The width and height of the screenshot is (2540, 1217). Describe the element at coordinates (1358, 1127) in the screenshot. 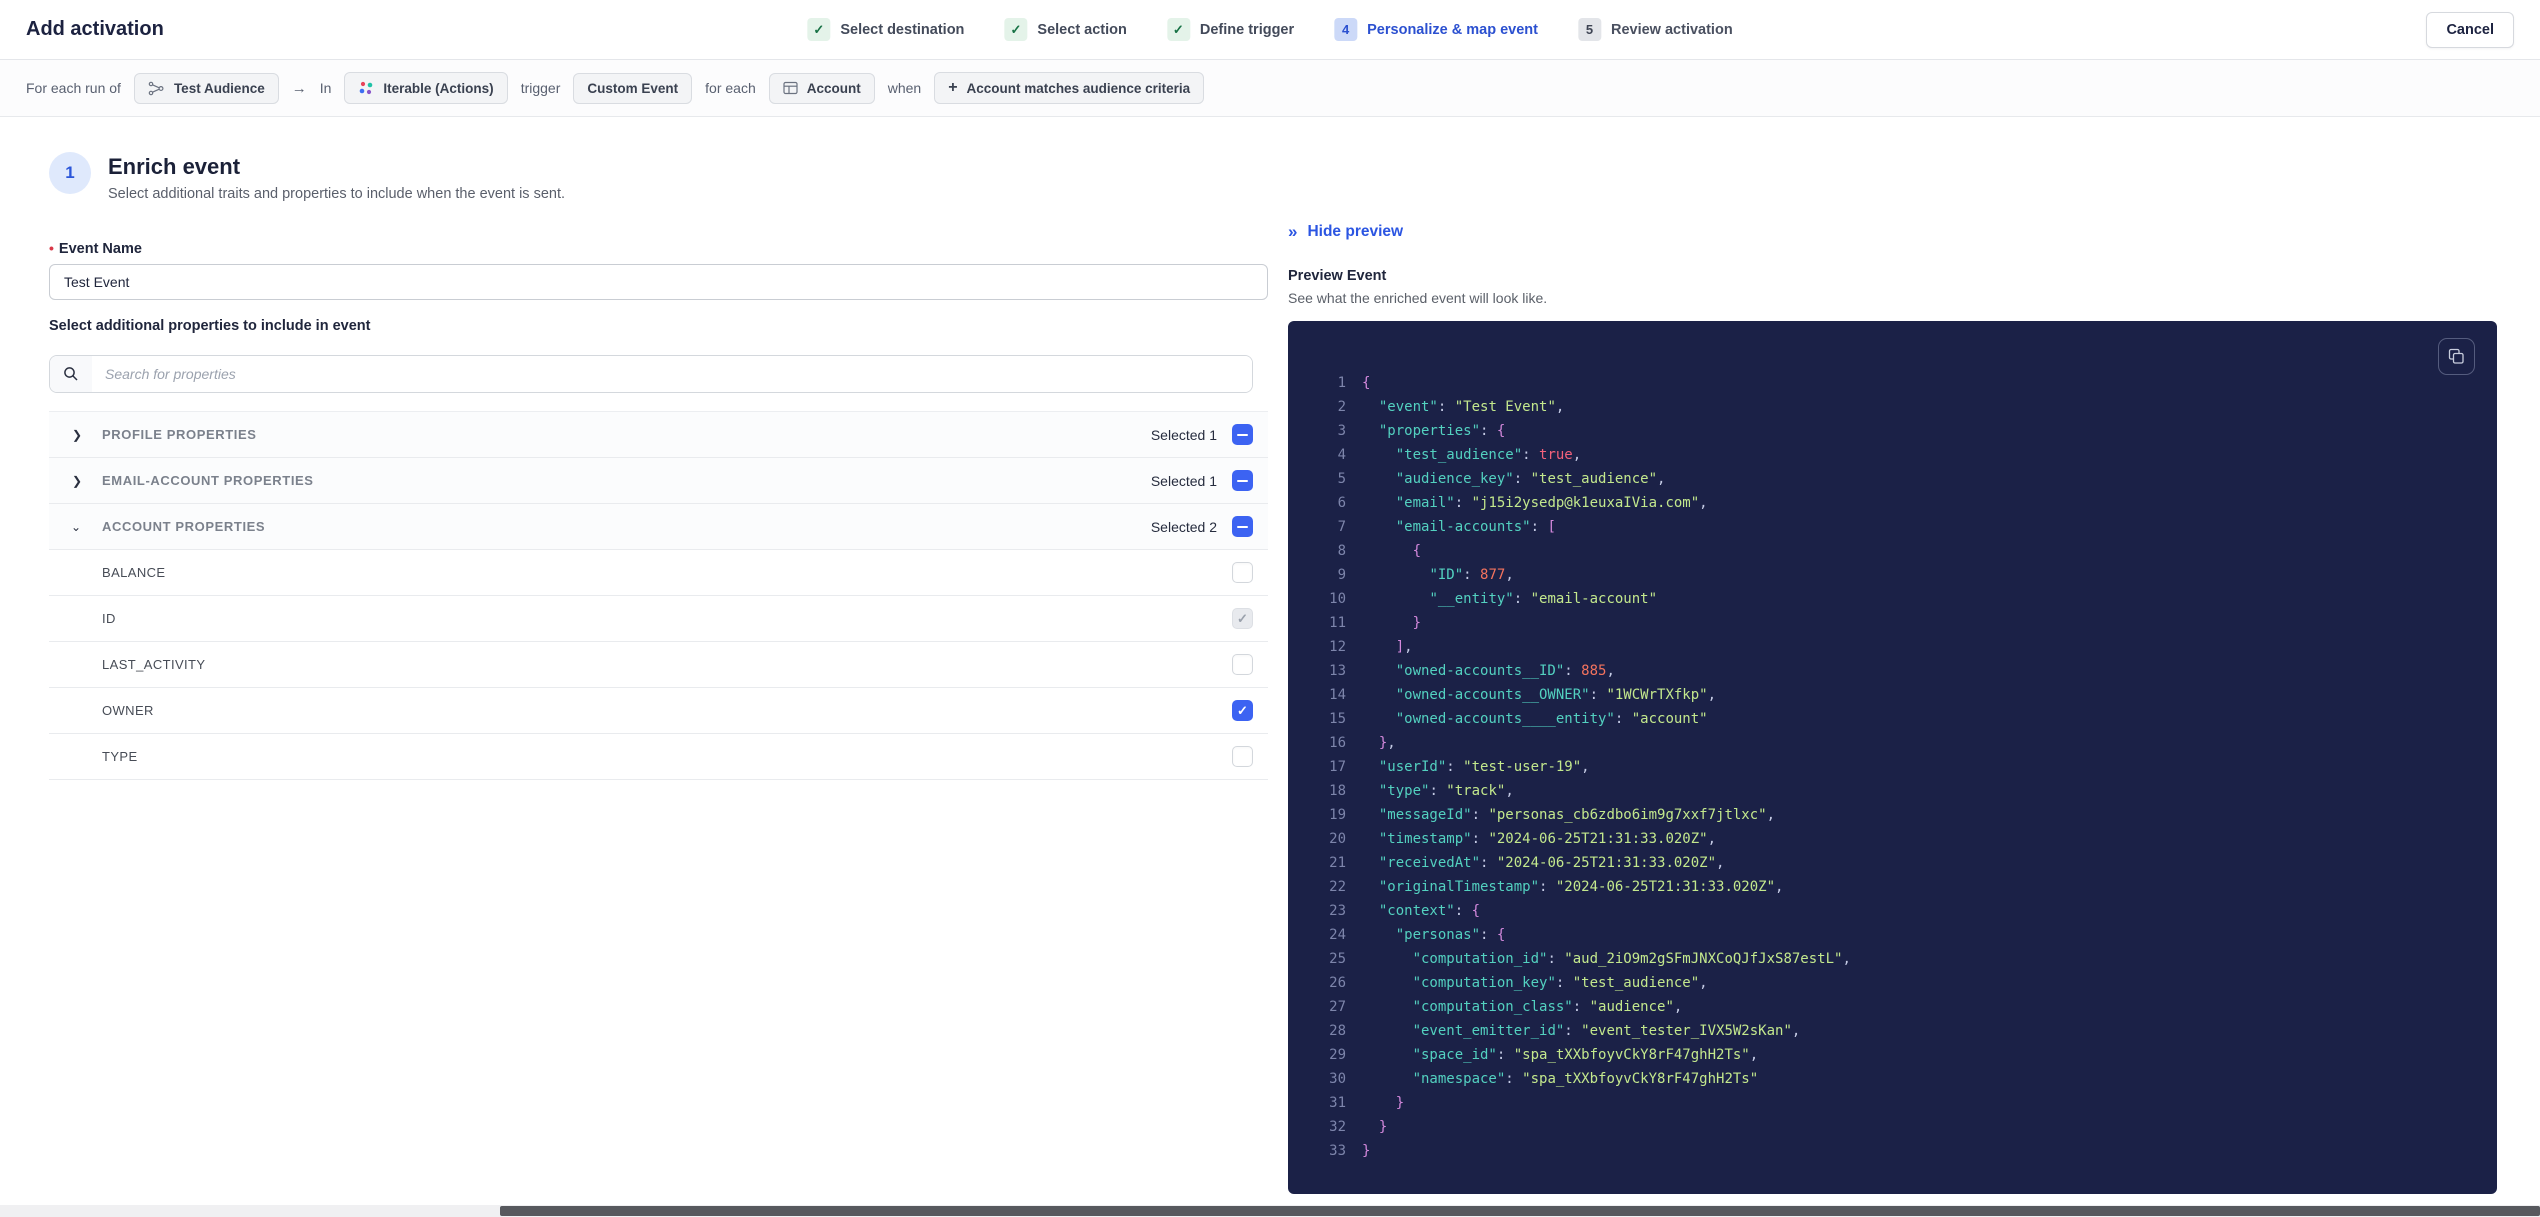

I see `code-line: 32 }` at that location.